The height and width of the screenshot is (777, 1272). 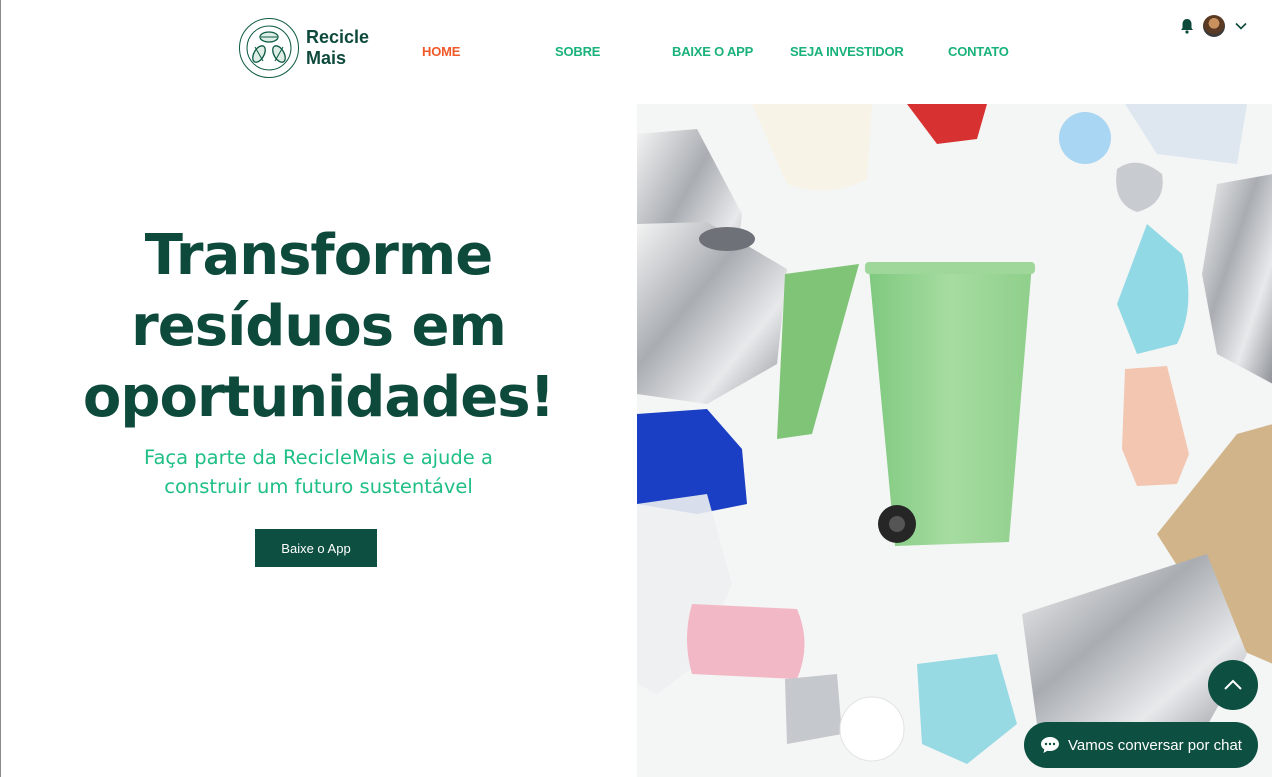 I want to click on nav-home: HOME, so click(x=441, y=51).